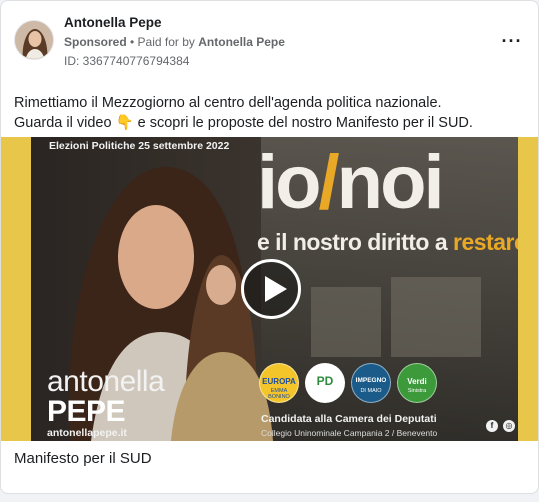 The height and width of the screenshot is (502, 539). What do you see at coordinates (355, 242) in the screenshot?
I see `poster-sub-main: e il nostro diritto a` at bounding box center [355, 242].